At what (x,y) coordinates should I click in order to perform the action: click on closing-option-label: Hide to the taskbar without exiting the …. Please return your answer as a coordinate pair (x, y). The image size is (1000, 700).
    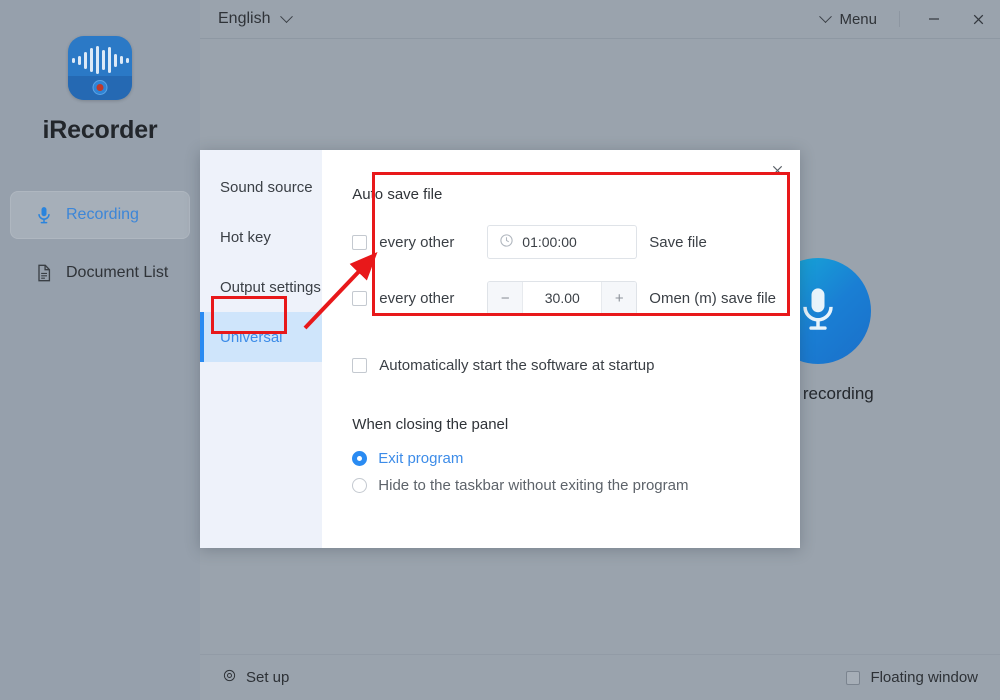
    Looking at the image, I should click on (533, 485).